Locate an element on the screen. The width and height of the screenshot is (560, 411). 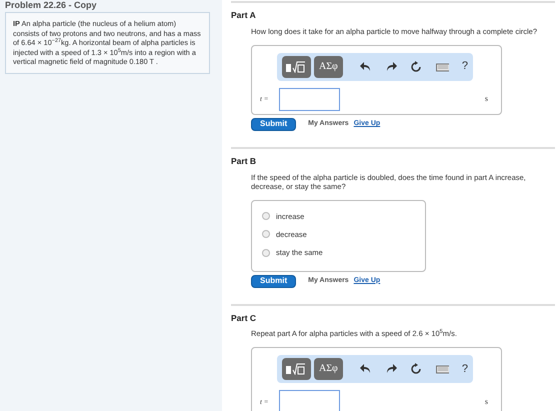
part-title: Part B is located at coordinates (244, 161).